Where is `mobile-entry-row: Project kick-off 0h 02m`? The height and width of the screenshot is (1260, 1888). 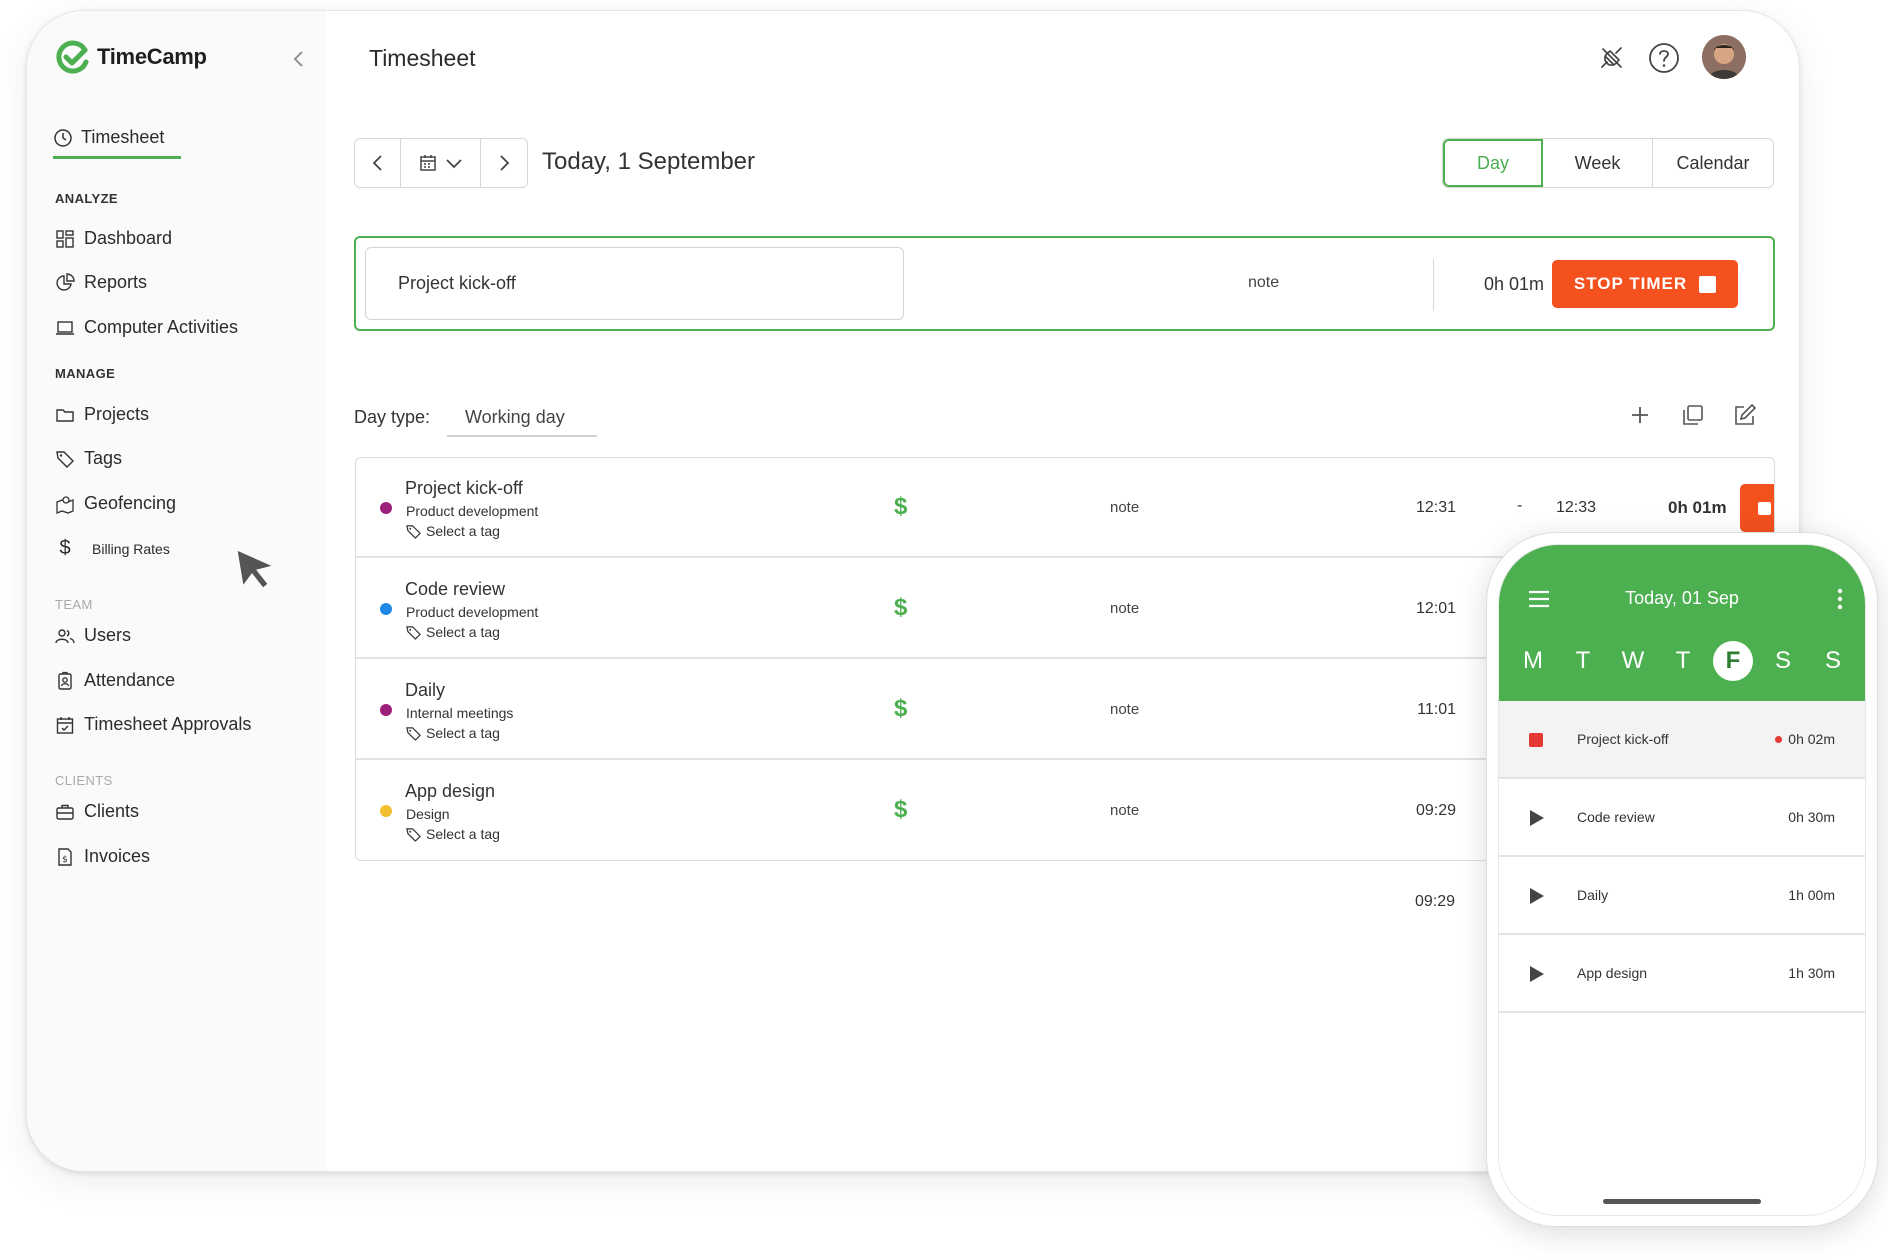 mobile-entry-row: Project kick-off 0h 02m is located at coordinates (1682, 740).